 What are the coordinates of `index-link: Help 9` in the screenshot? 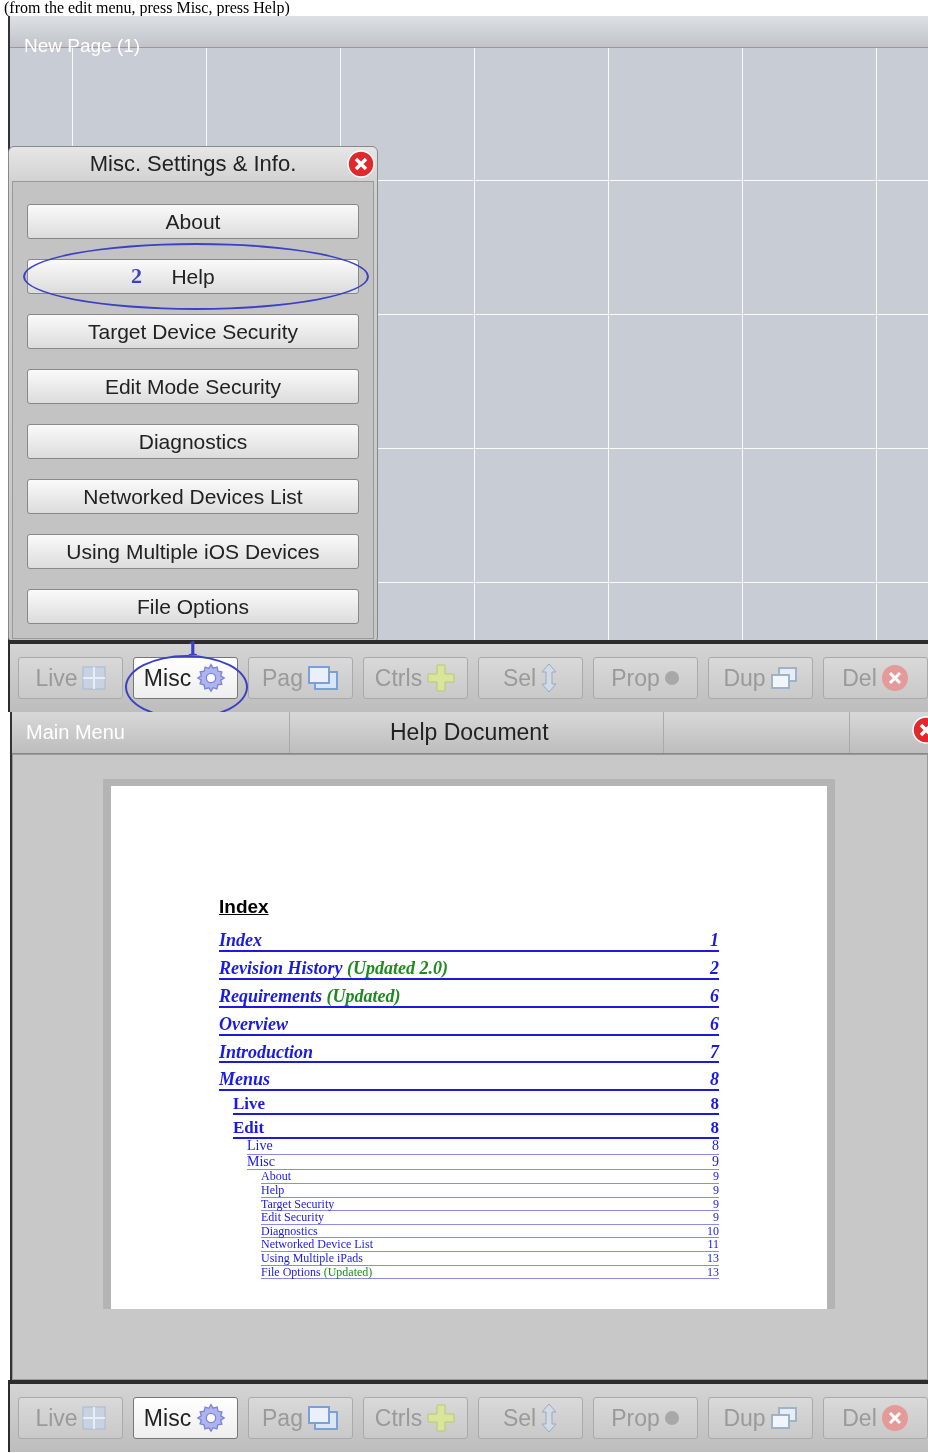 It's located at (490, 1191).